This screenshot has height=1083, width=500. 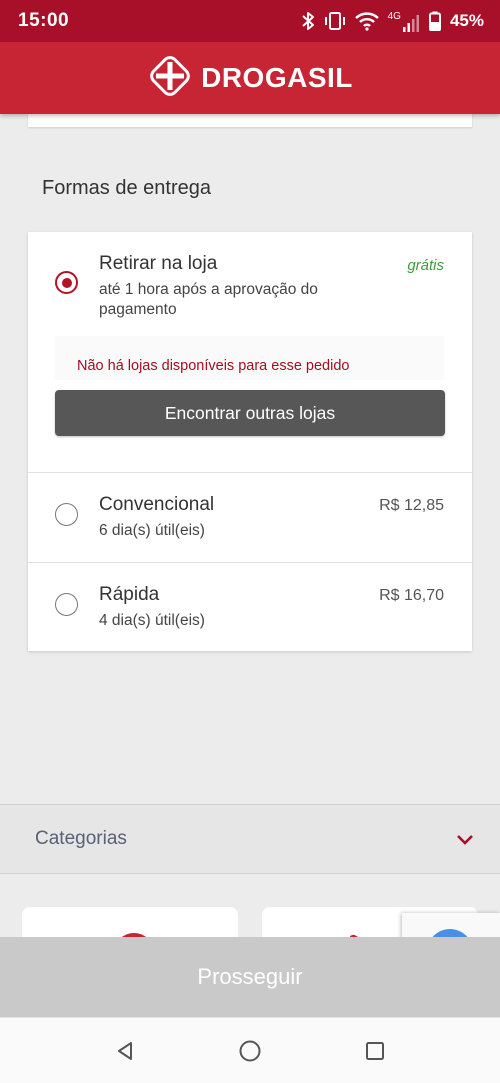 What do you see at coordinates (250, 21) in the screenshot?
I see `status-bar: 15:00 4G 45%` at bounding box center [250, 21].